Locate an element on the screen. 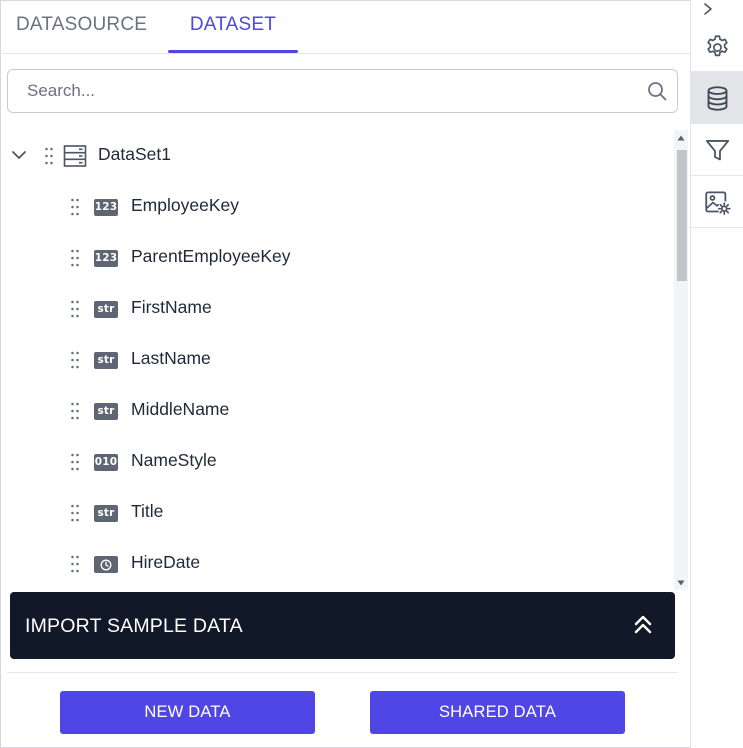 This screenshot has height=748, width=743. boolean-type-badge: 010 is located at coordinates (106, 462).